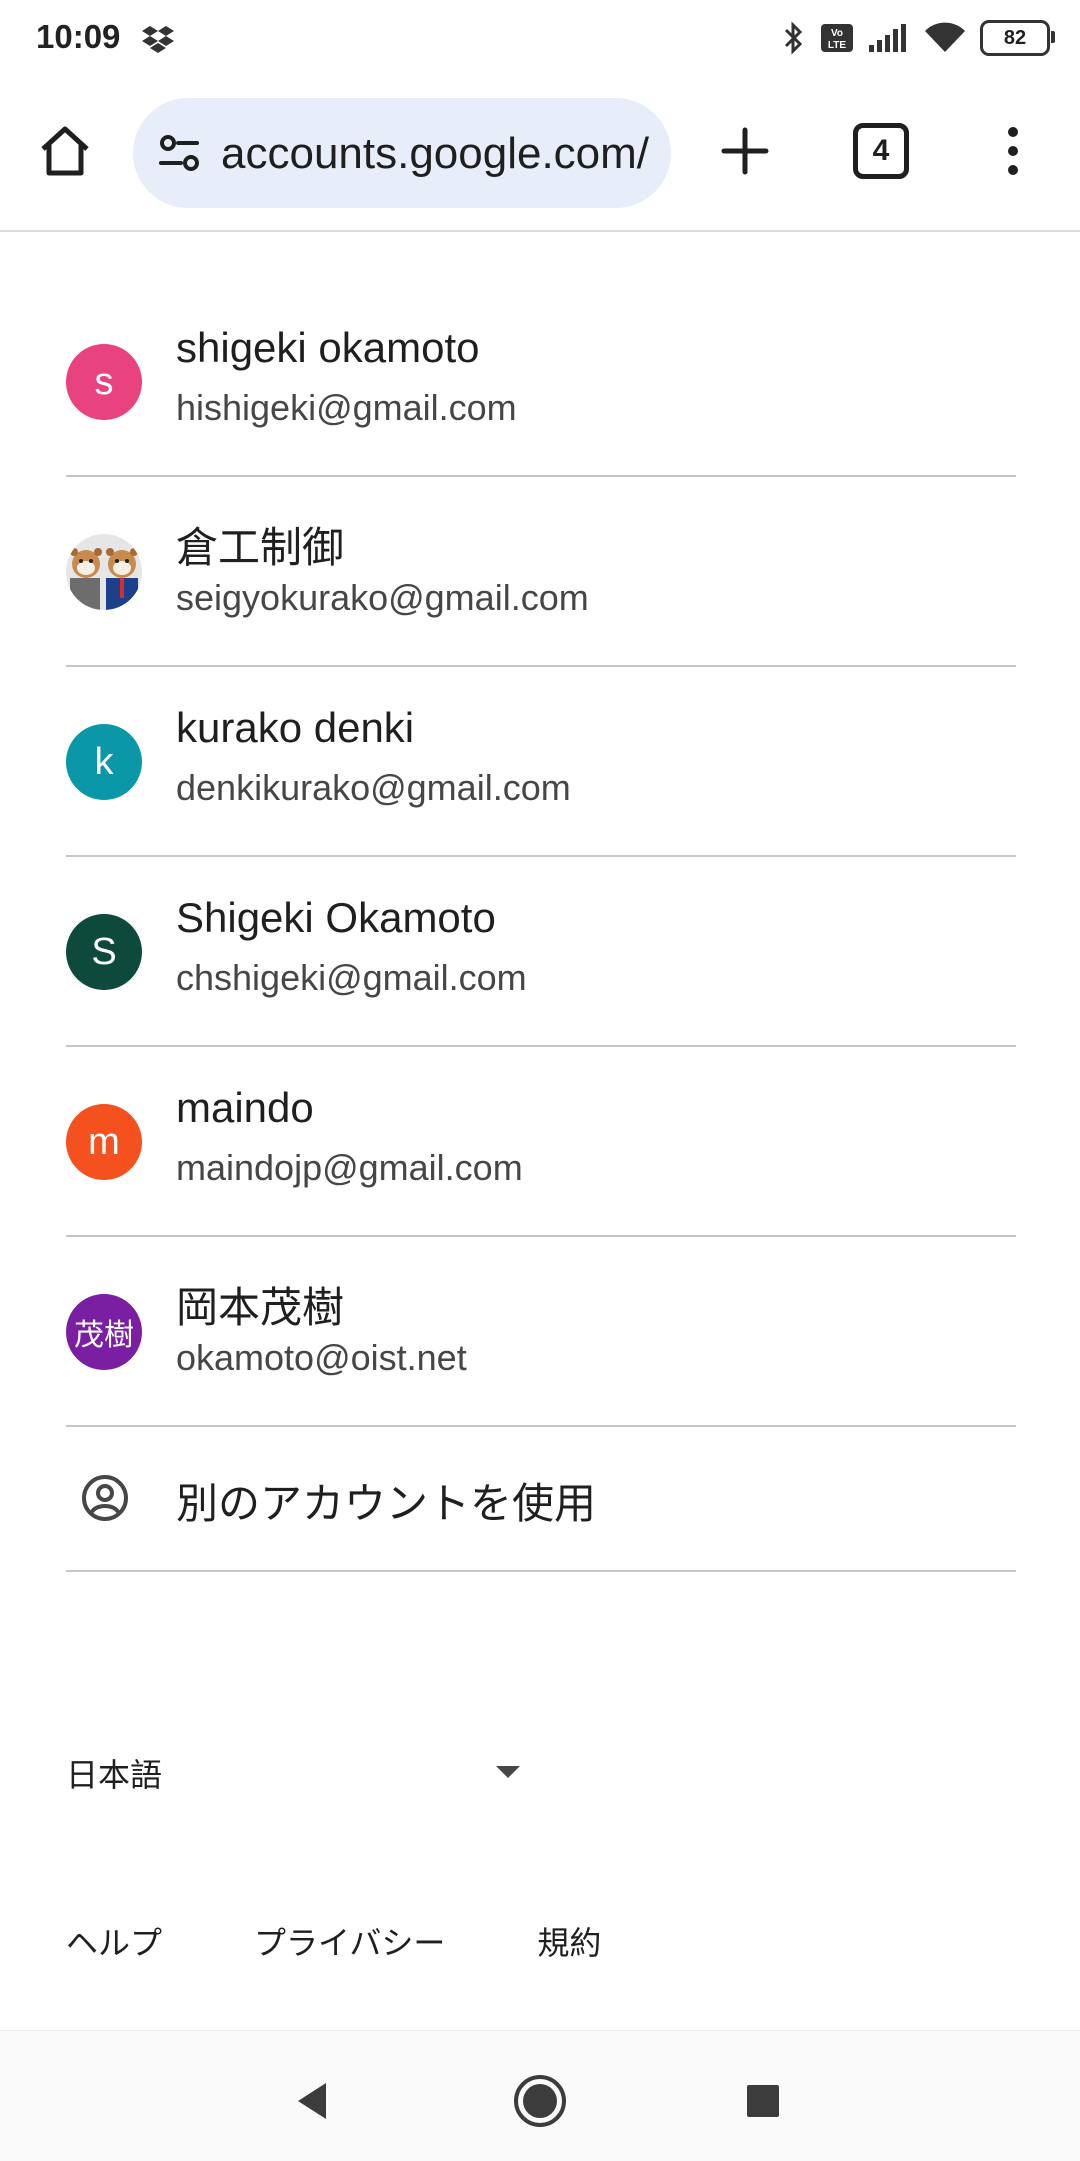 The width and height of the screenshot is (1080, 2161). I want to click on status-time: 10:09, so click(78, 36).